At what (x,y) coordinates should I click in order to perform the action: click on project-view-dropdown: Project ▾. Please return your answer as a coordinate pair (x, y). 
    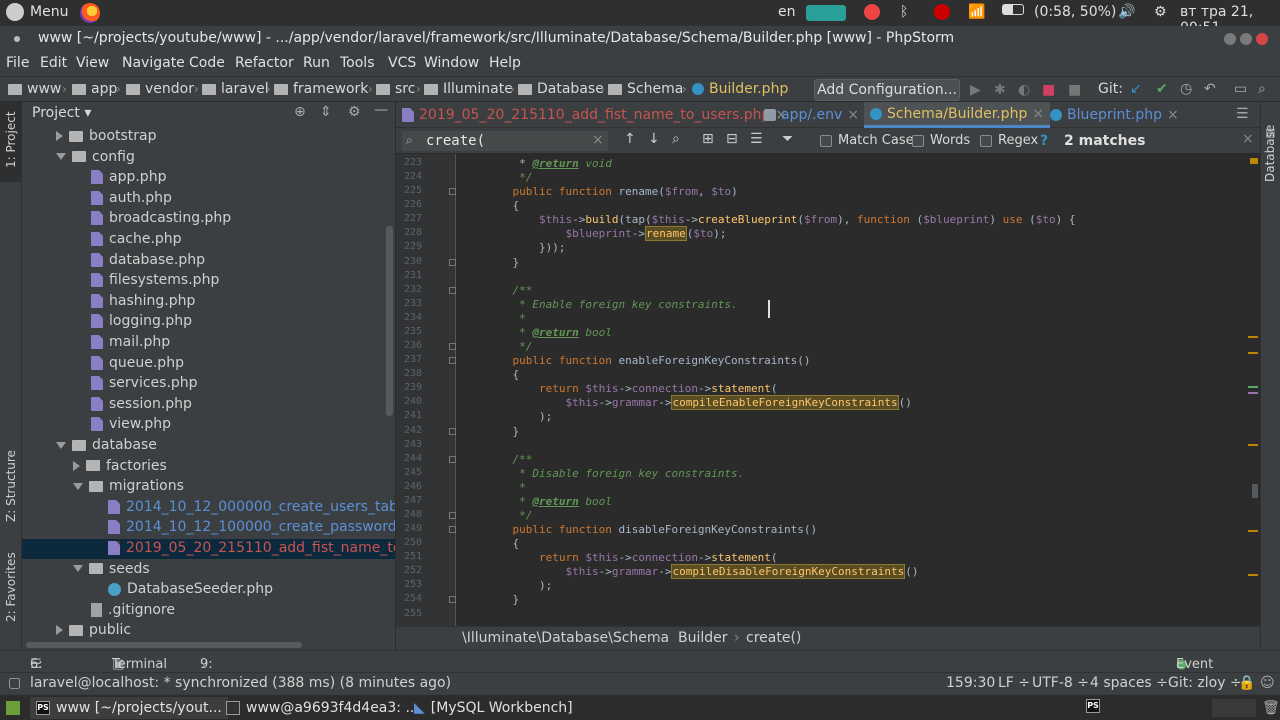
    Looking at the image, I should click on (61, 113).